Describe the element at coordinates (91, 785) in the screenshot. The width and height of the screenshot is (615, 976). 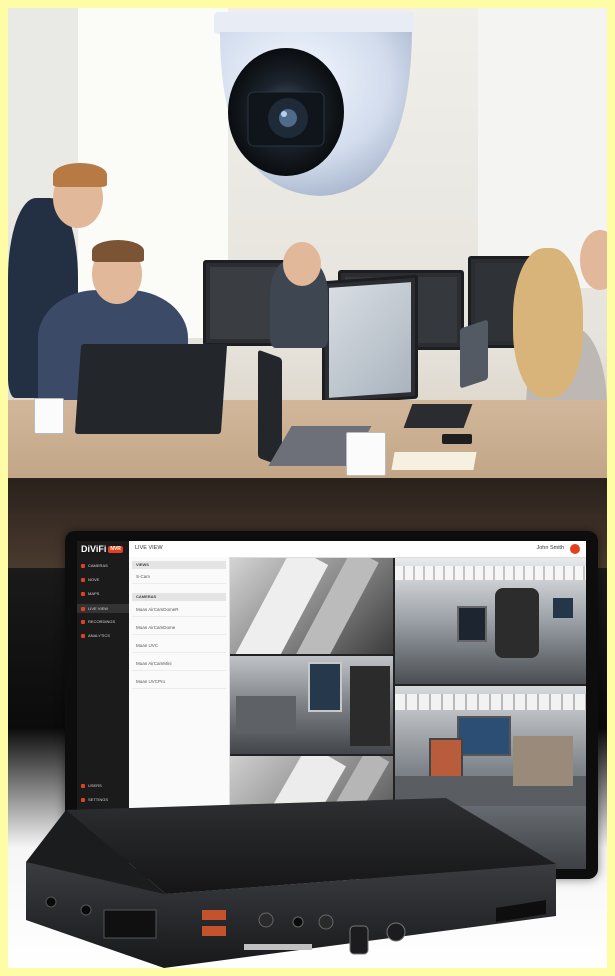
I see `sidebar-item-users: USERS` at that location.